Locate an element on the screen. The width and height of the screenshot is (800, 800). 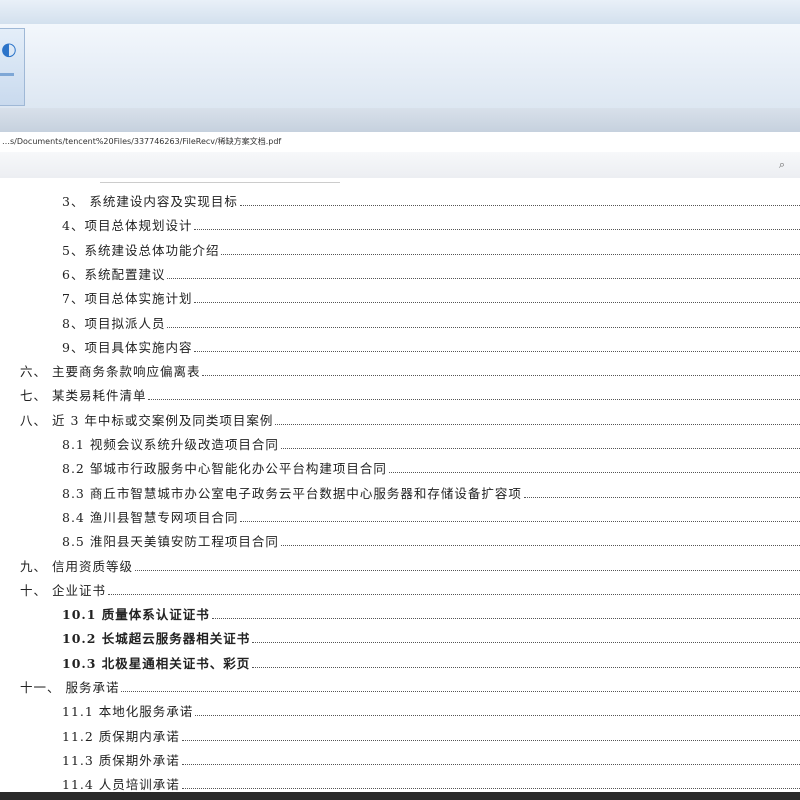
toc-entry: 5、系统建设总体功能介绍 is located at coordinates (431, 251).